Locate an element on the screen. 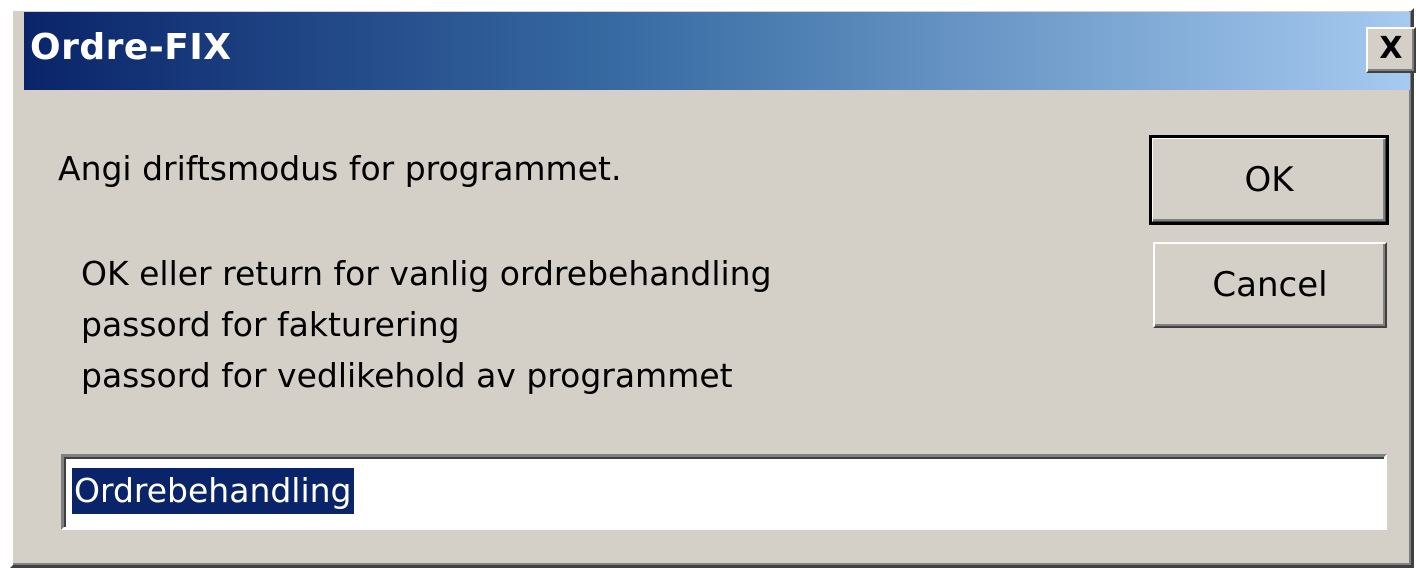 Image resolution: width=1416 pixels, height=570 pixels. mode-input: Ordrebehandling is located at coordinates (724, 492).